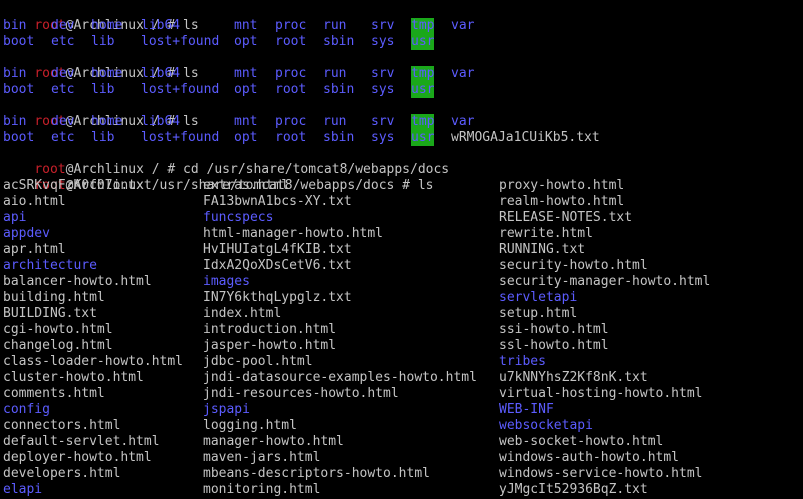 The width and height of the screenshot is (803, 499). Describe the element at coordinates (26, 233) in the screenshot. I see `dir-entry: appdev` at that location.